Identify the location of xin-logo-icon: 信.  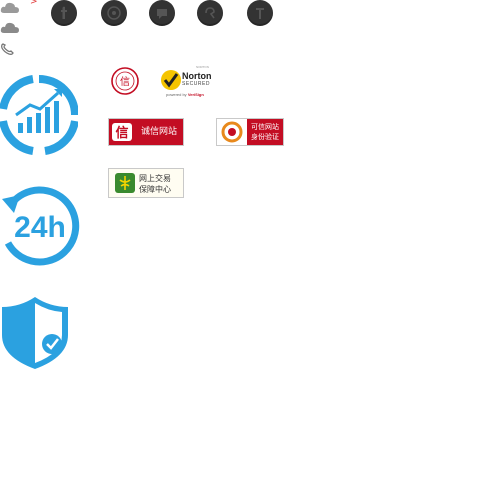
(122, 132).